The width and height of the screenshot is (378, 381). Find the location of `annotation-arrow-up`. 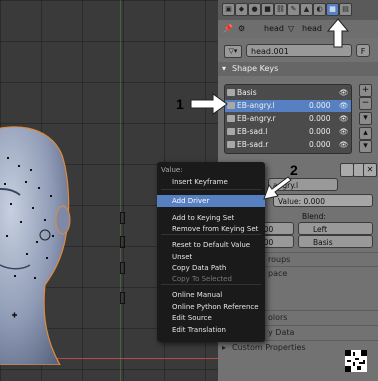

annotation-arrow-up is located at coordinates (338, 33).